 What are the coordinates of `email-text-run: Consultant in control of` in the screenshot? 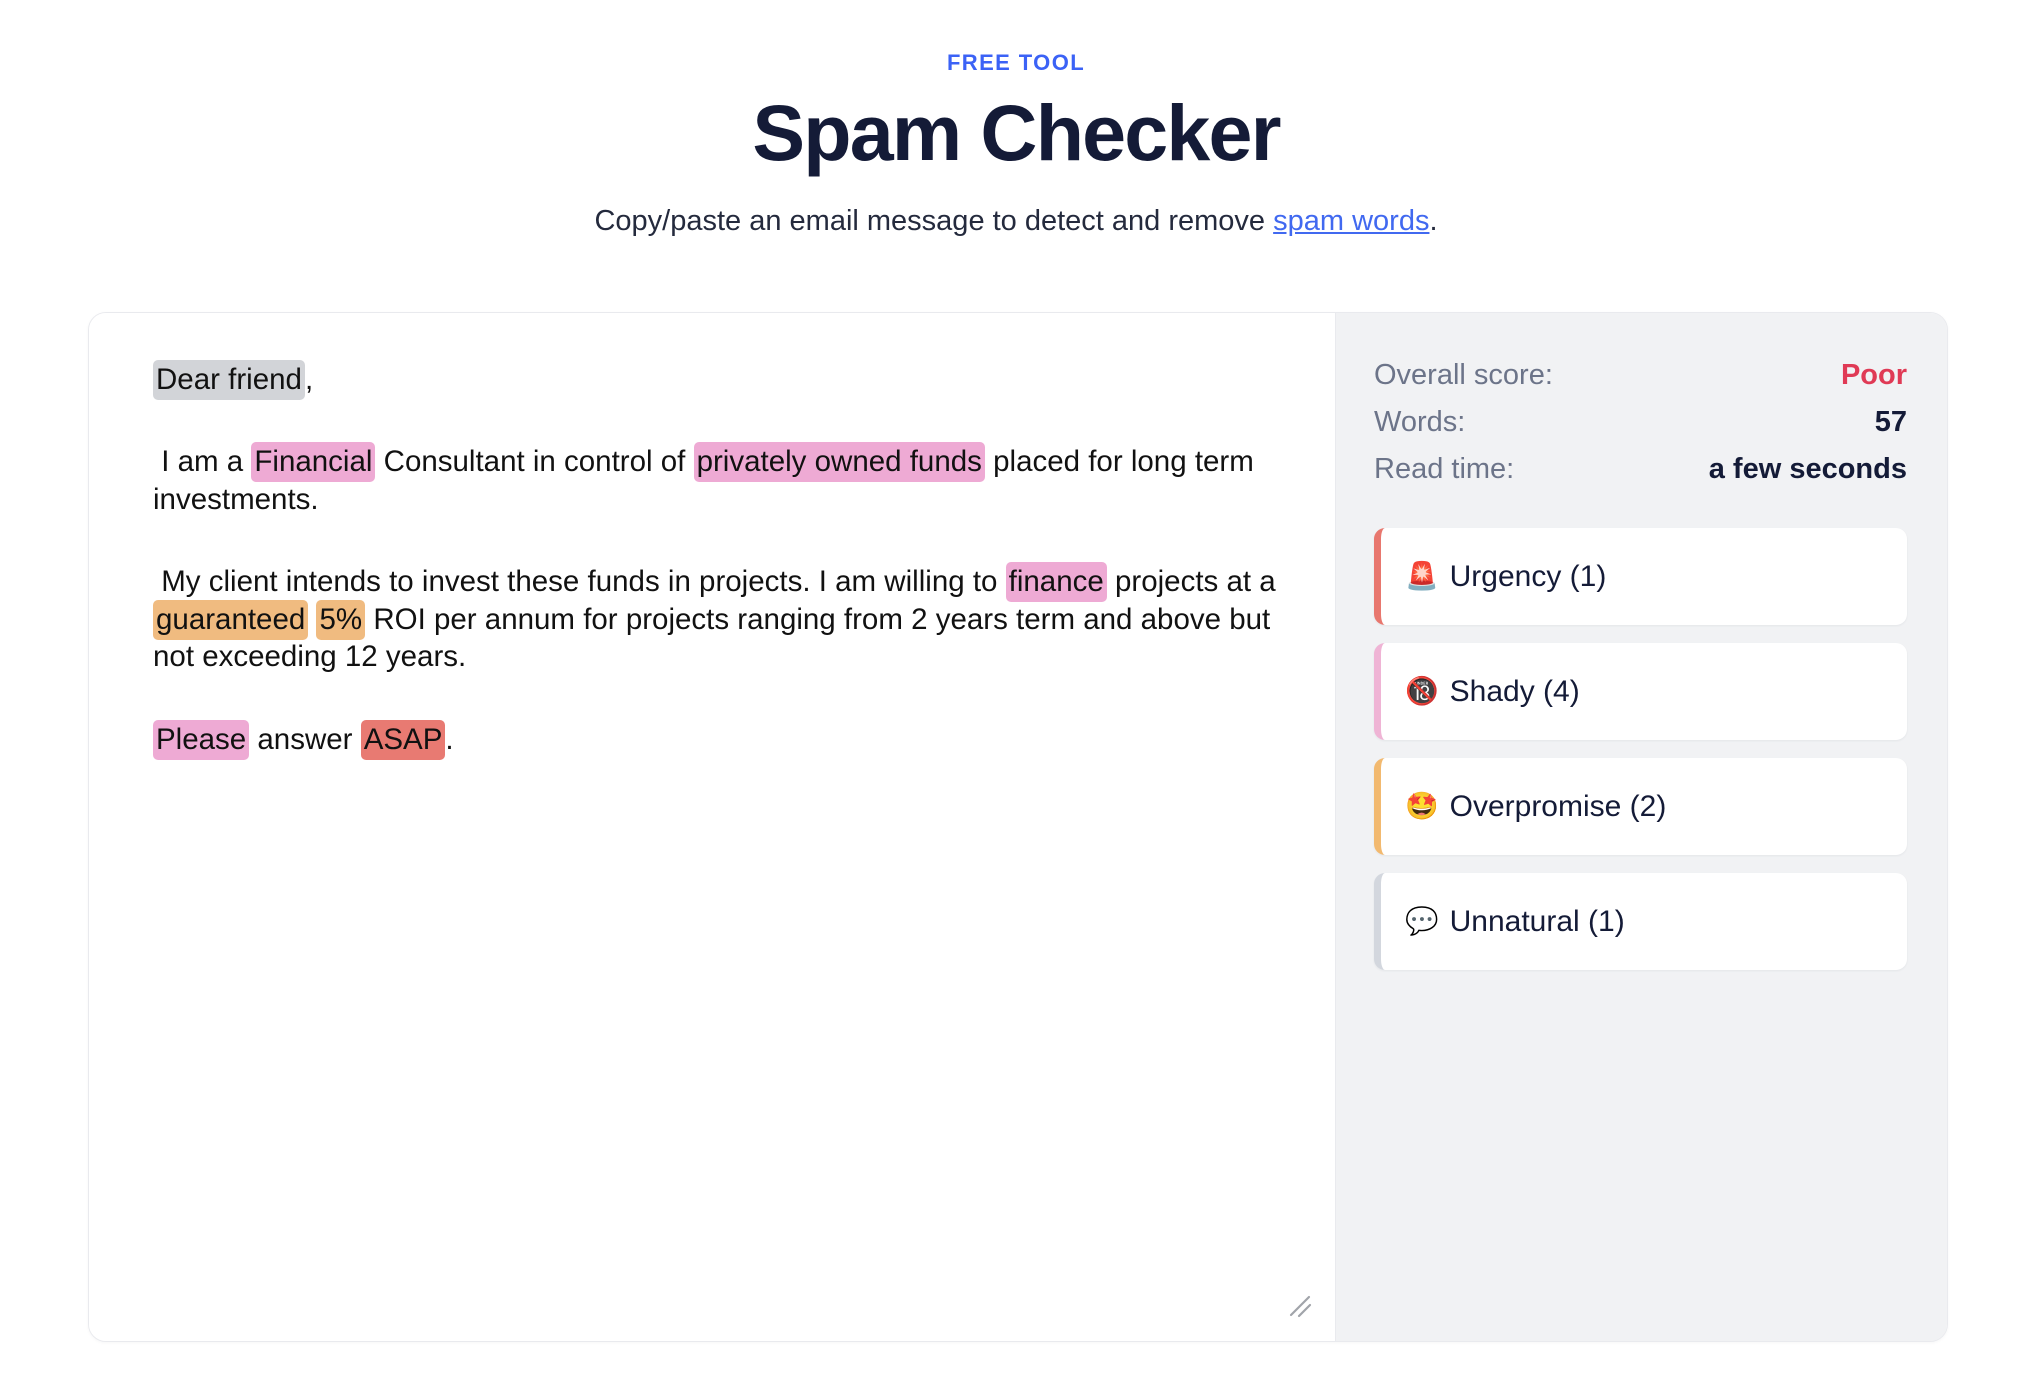 It's located at (534, 462).